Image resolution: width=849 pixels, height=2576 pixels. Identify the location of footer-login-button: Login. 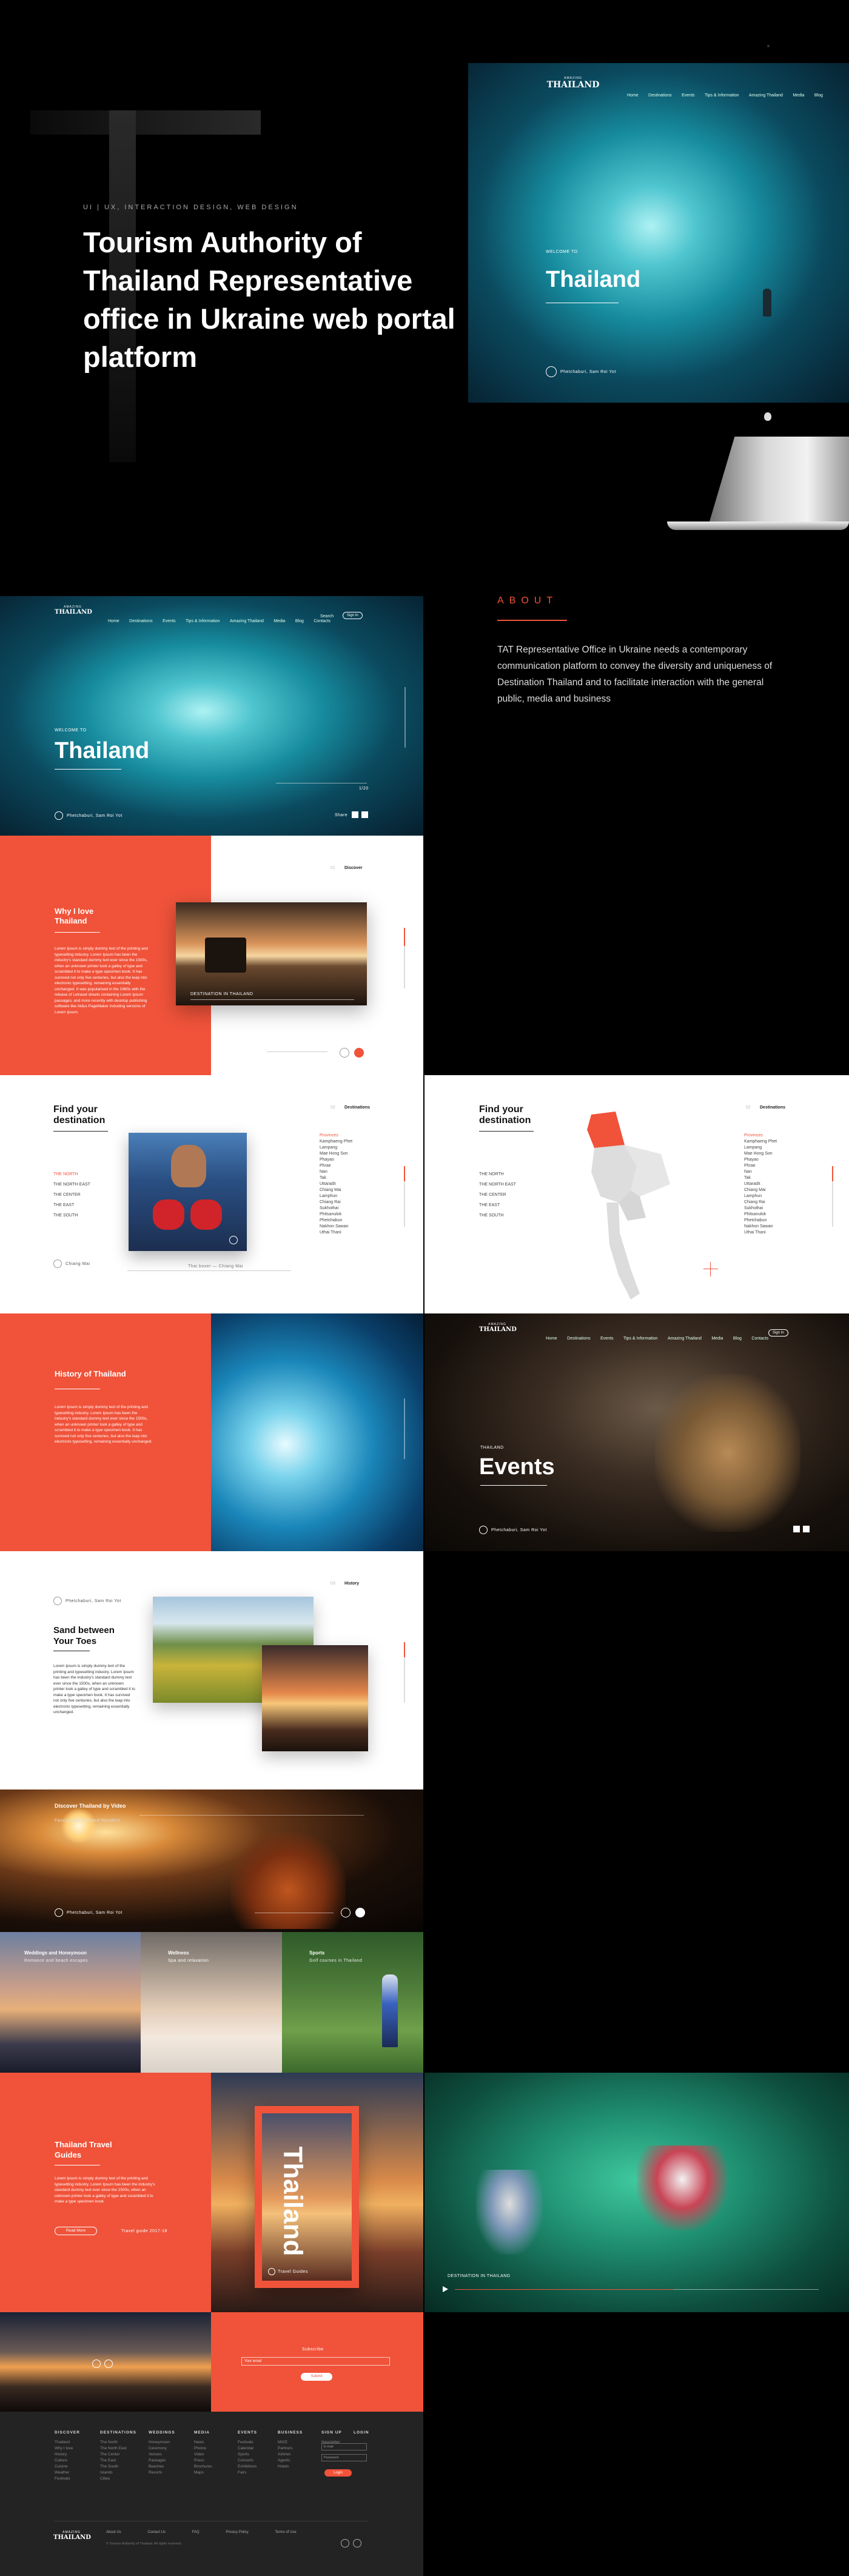
(338, 2473).